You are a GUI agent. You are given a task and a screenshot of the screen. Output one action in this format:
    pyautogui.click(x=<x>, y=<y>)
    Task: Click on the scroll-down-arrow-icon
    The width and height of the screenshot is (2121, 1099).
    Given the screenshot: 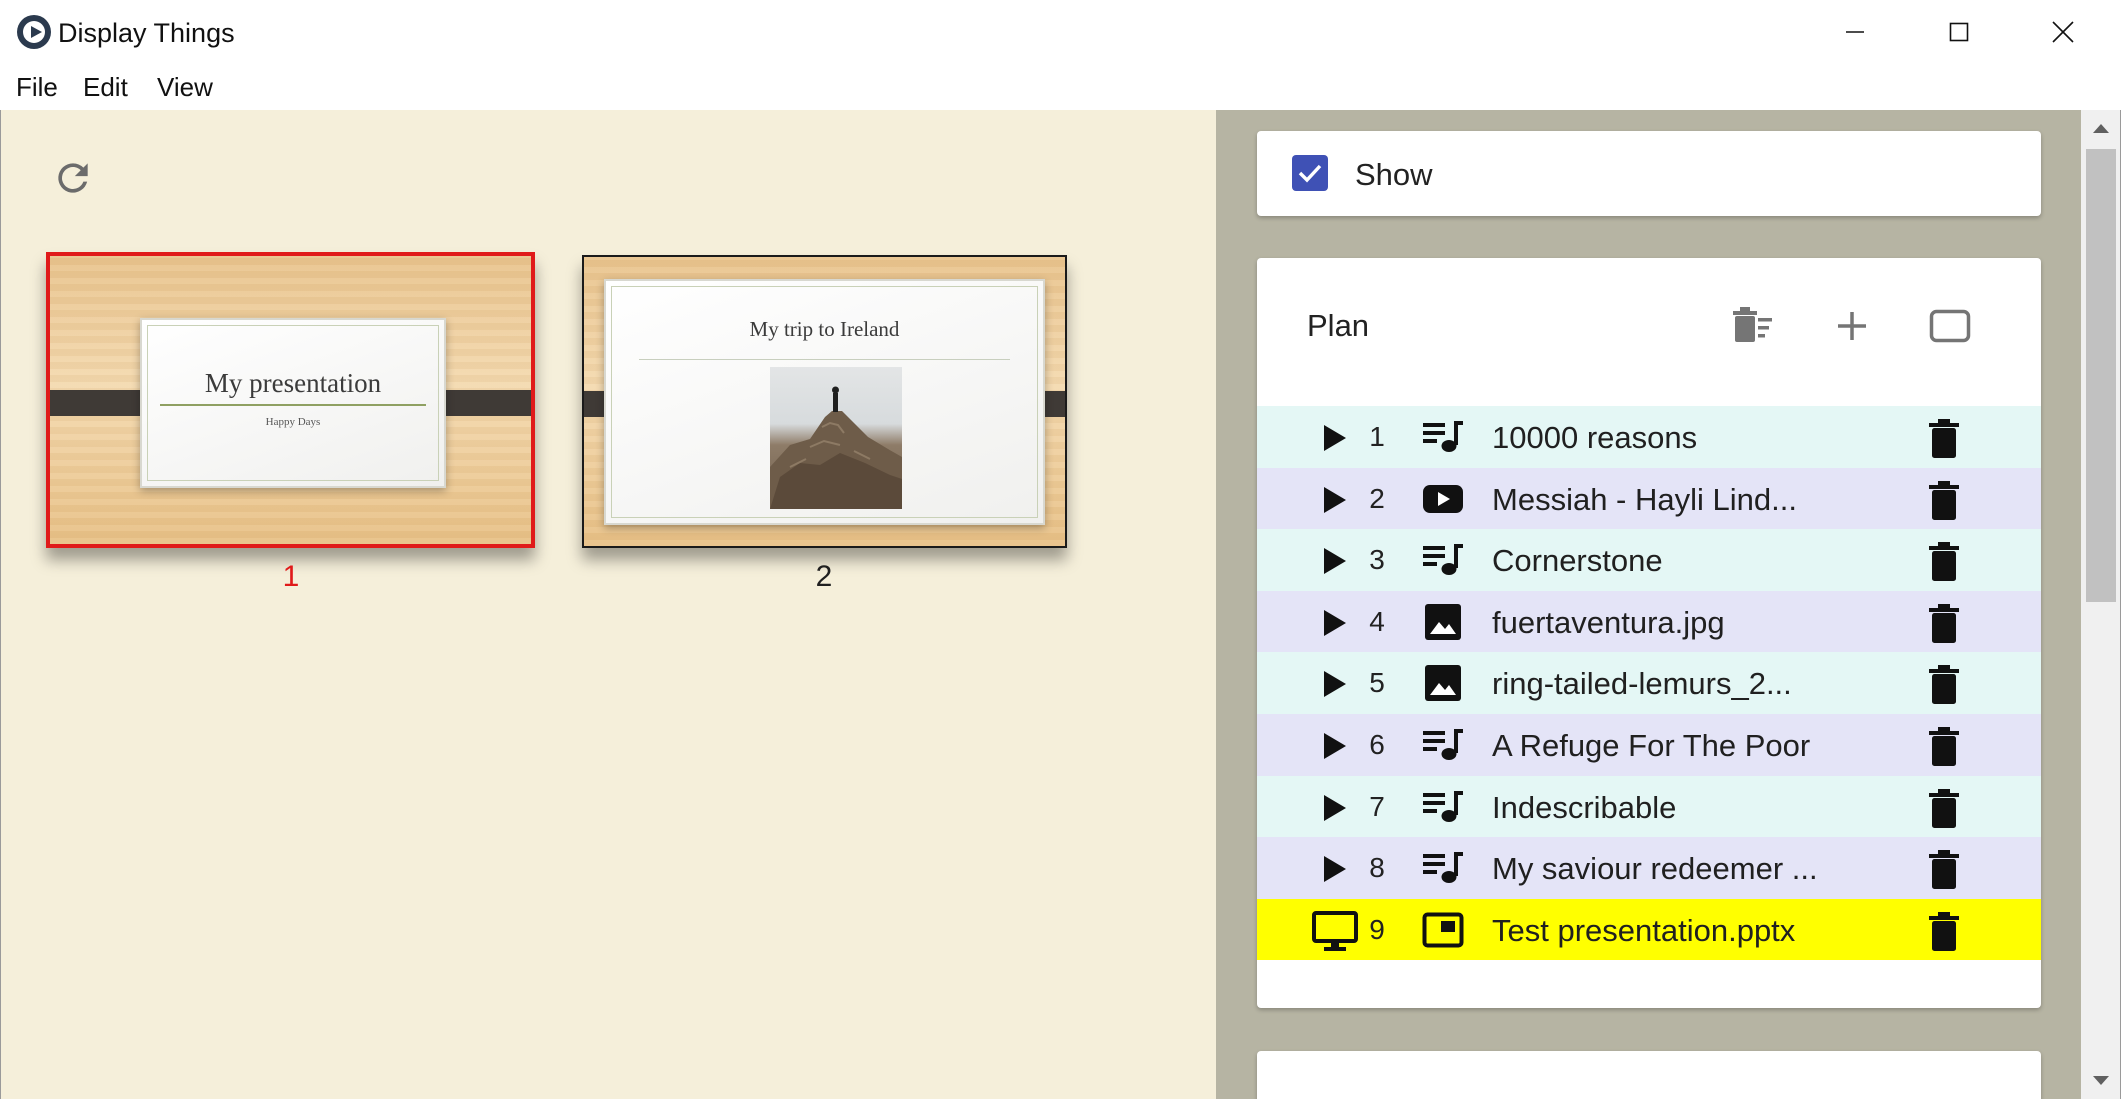 What is the action you would take?
    pyautogui.click(x=2101, y=1080)
    